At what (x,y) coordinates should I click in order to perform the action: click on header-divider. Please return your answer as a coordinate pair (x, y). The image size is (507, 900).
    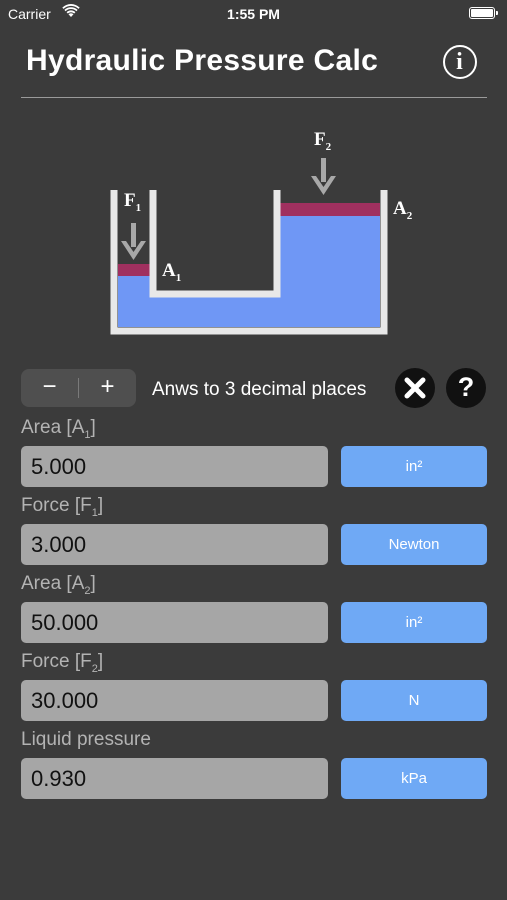
    Looking at the image, I should click on (254, 97).